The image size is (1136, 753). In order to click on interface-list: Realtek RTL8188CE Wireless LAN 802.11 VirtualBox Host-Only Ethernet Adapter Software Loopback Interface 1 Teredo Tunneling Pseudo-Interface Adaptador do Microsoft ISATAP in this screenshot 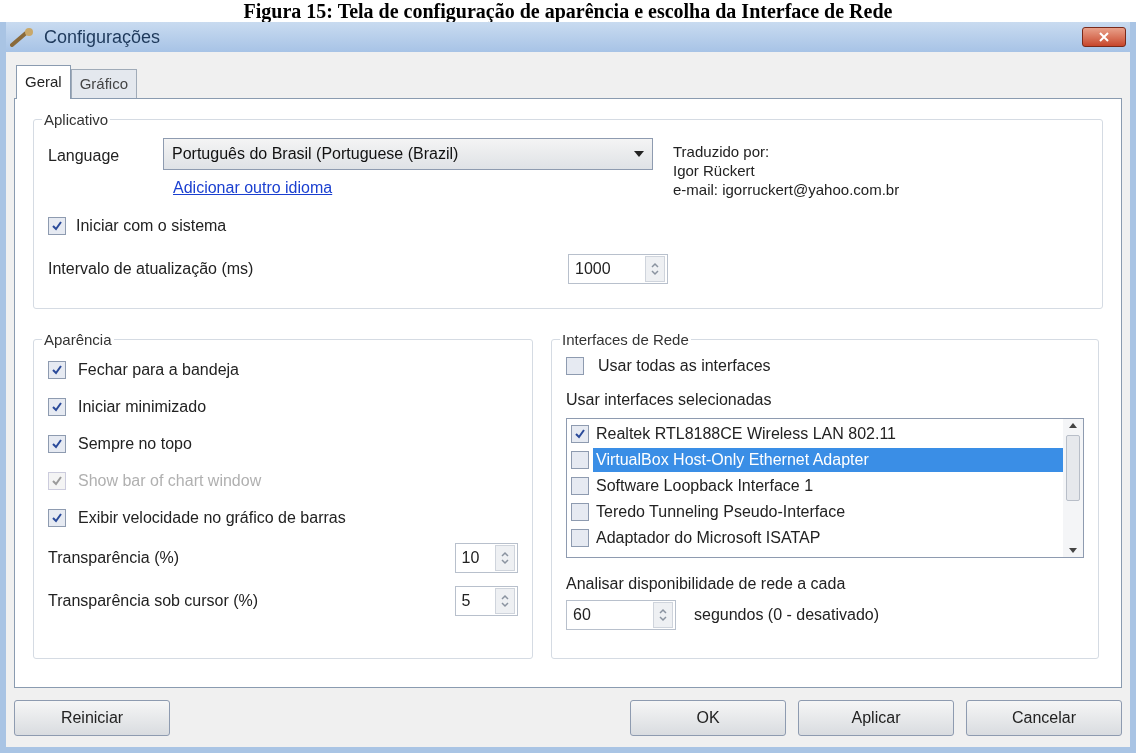, I will do `click(825, 488)`.